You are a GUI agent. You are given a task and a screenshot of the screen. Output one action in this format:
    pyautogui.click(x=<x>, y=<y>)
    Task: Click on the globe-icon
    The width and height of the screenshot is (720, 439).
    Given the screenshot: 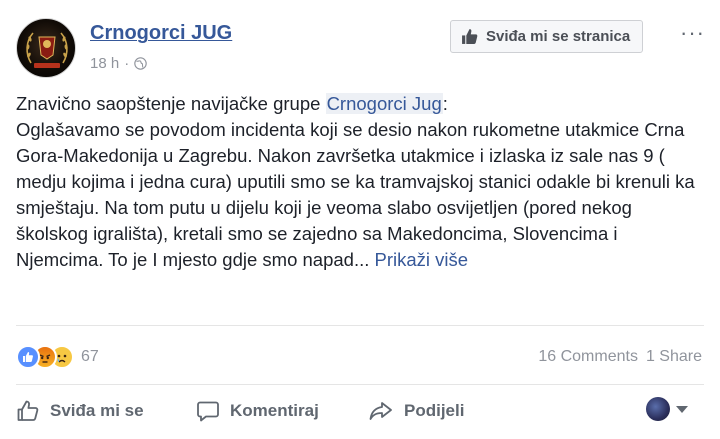 What is the action you would take?
    pyautogui.click(x=140, y=63)
    